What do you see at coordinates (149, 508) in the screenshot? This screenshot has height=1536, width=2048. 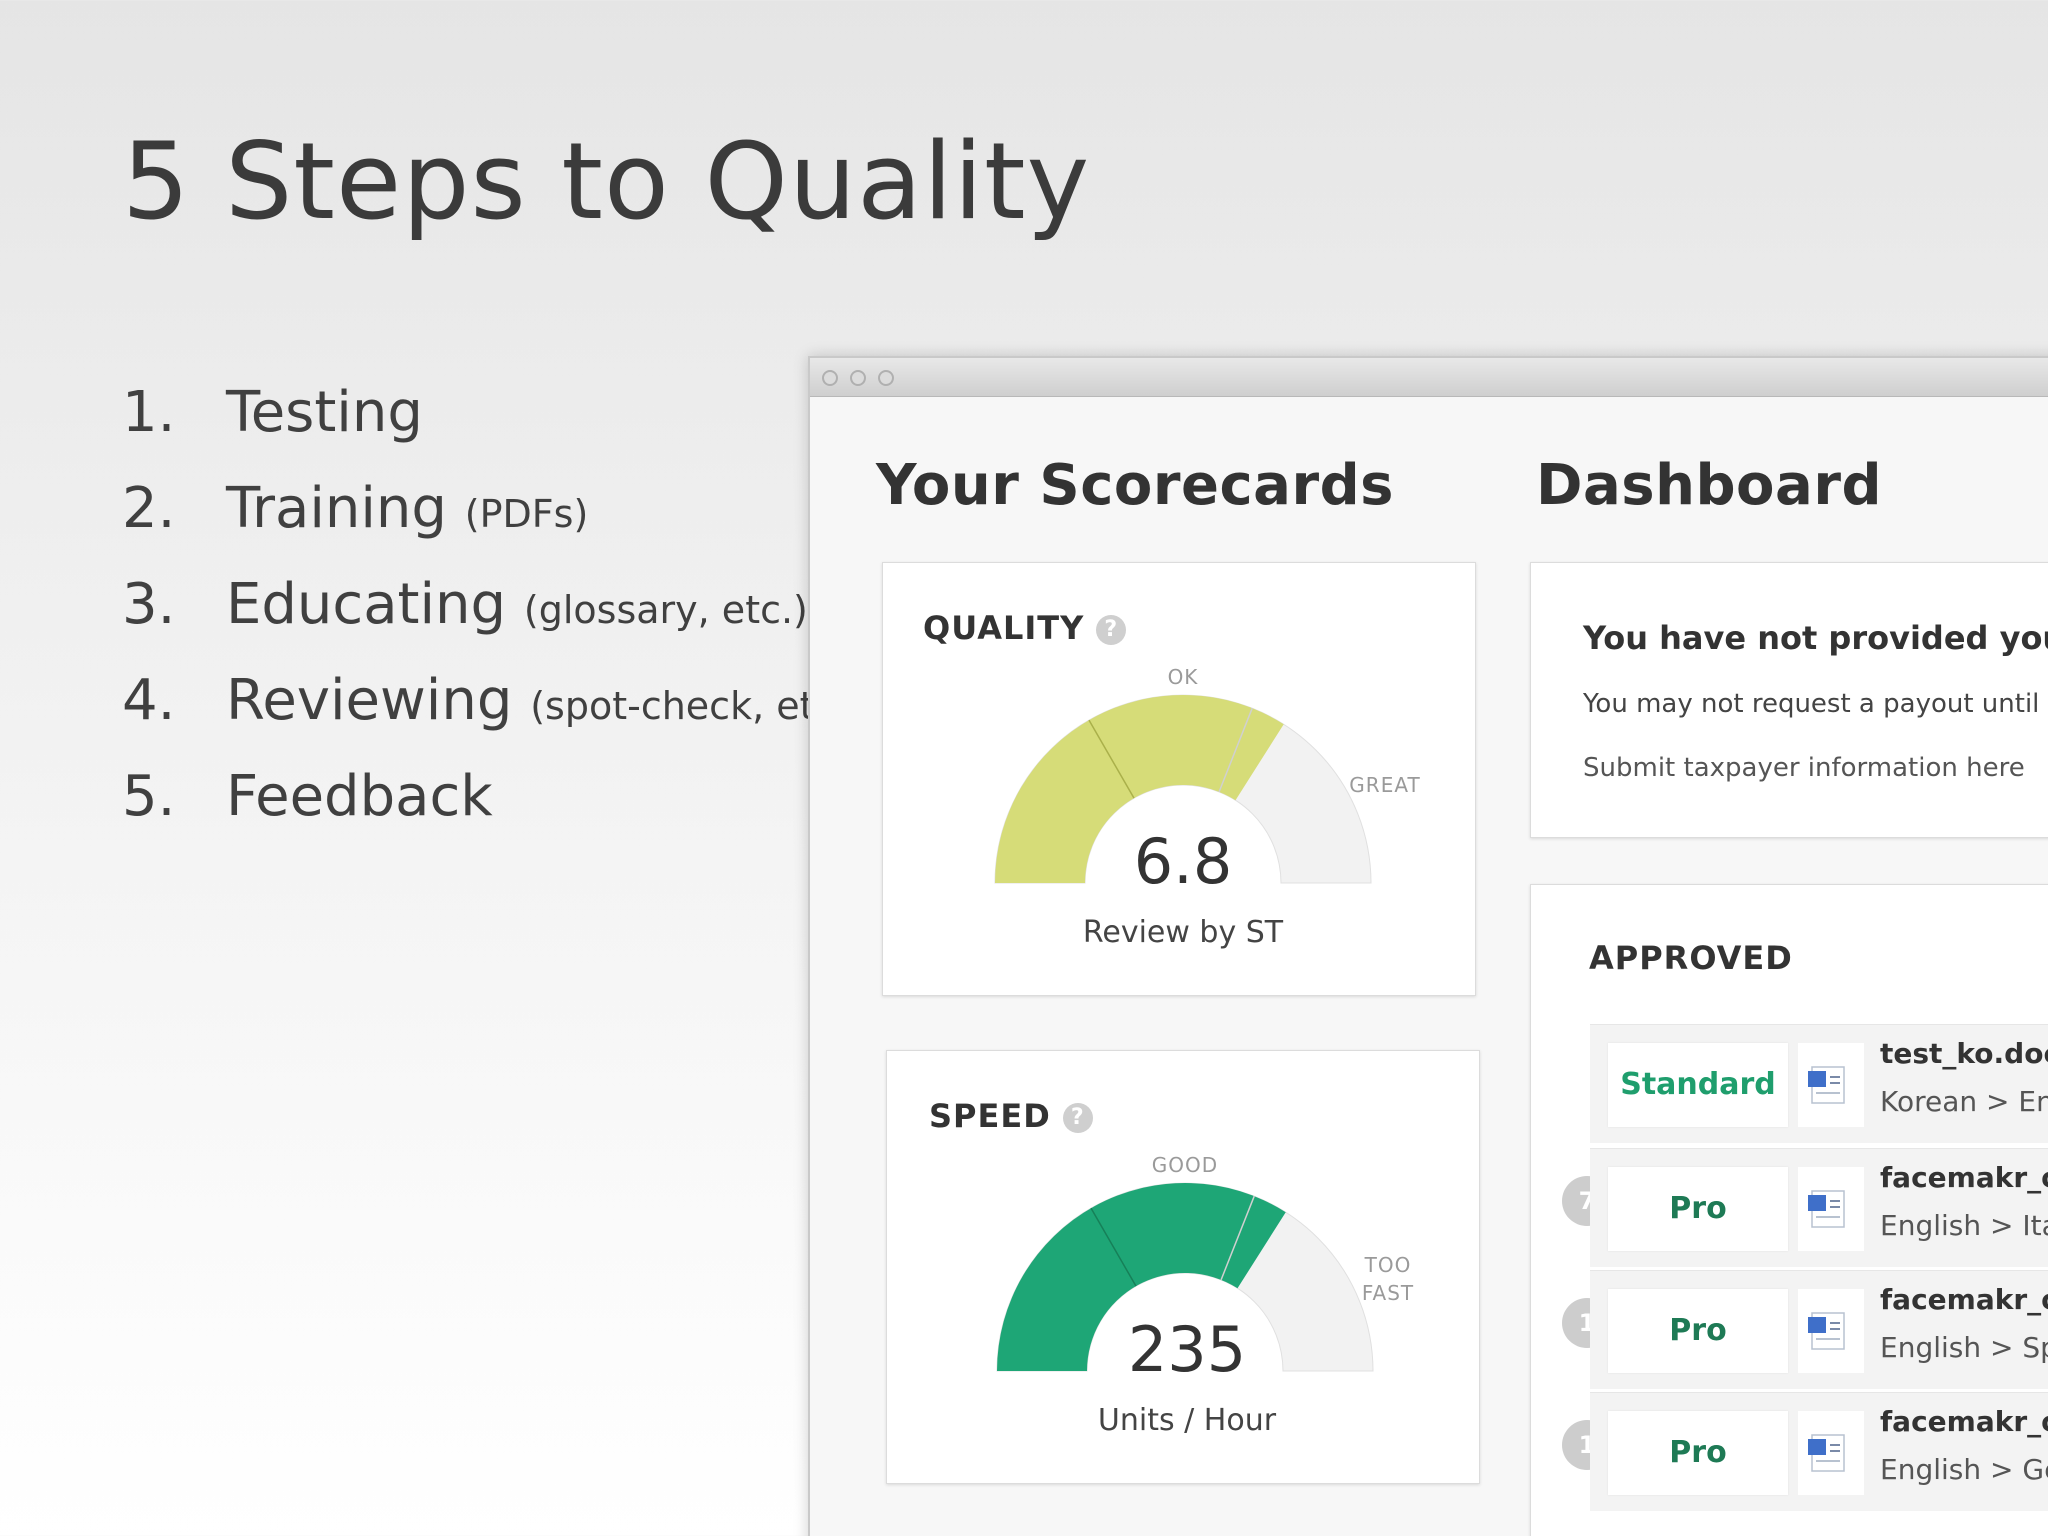 I see `step-number: 2.` at bounding box center [149, 508].